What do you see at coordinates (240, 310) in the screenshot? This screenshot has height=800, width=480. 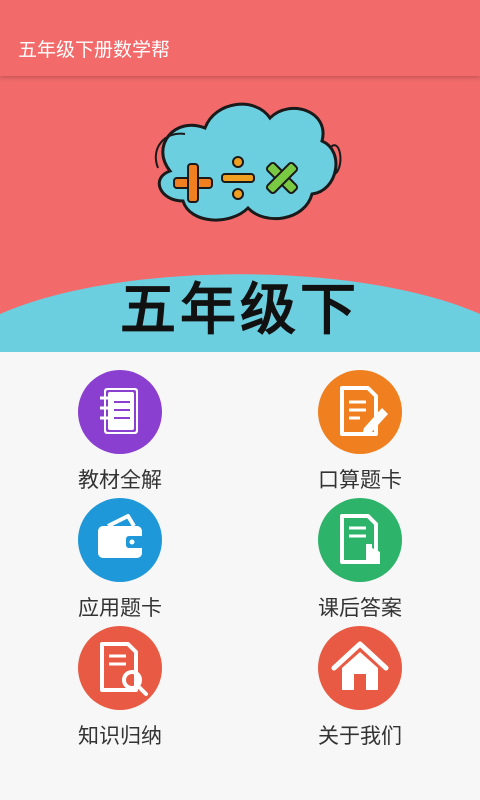 I see `banner-title: 五年级下` at bounding box center [240, 310].